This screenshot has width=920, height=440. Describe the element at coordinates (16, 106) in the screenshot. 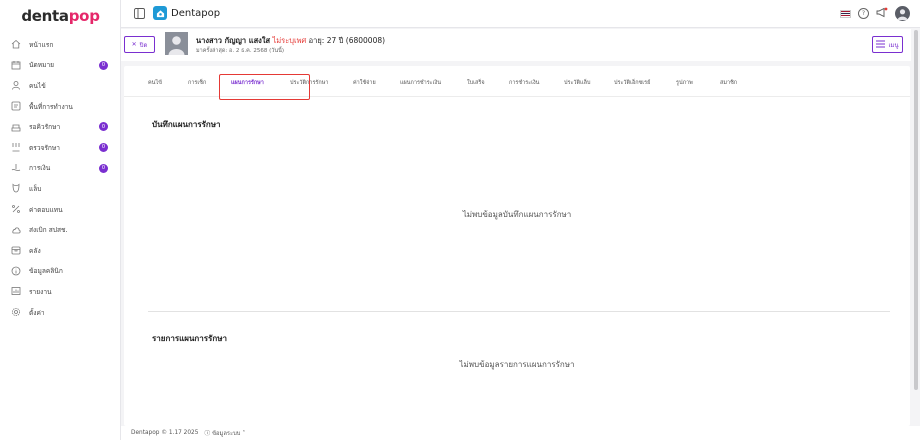

I see `workspace-icon` at that location.